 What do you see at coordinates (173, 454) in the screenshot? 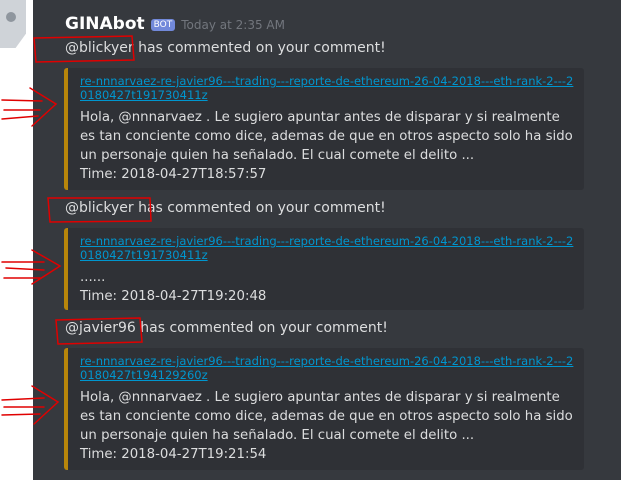
I see `comment-time: Time: 2018-04-27T19:21:54` at bounding box center [173, 454].